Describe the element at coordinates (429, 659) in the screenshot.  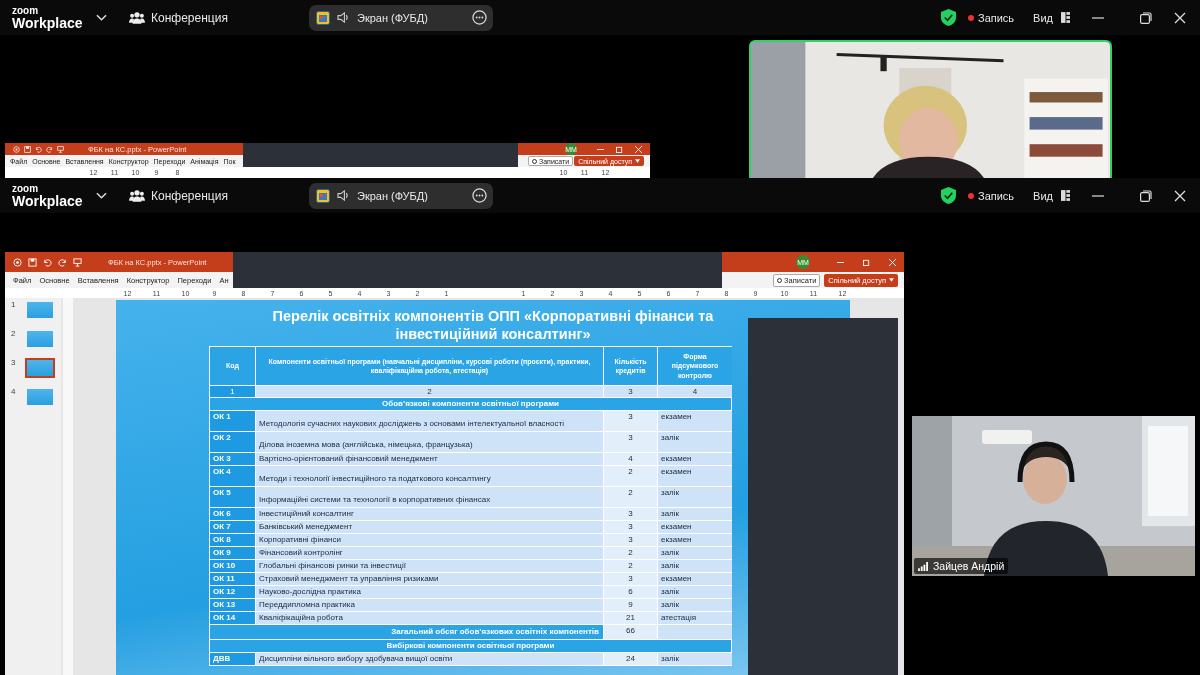
I see `table-cell: Дисципліни вільного вибору здобувача вищої освіти` at that location.